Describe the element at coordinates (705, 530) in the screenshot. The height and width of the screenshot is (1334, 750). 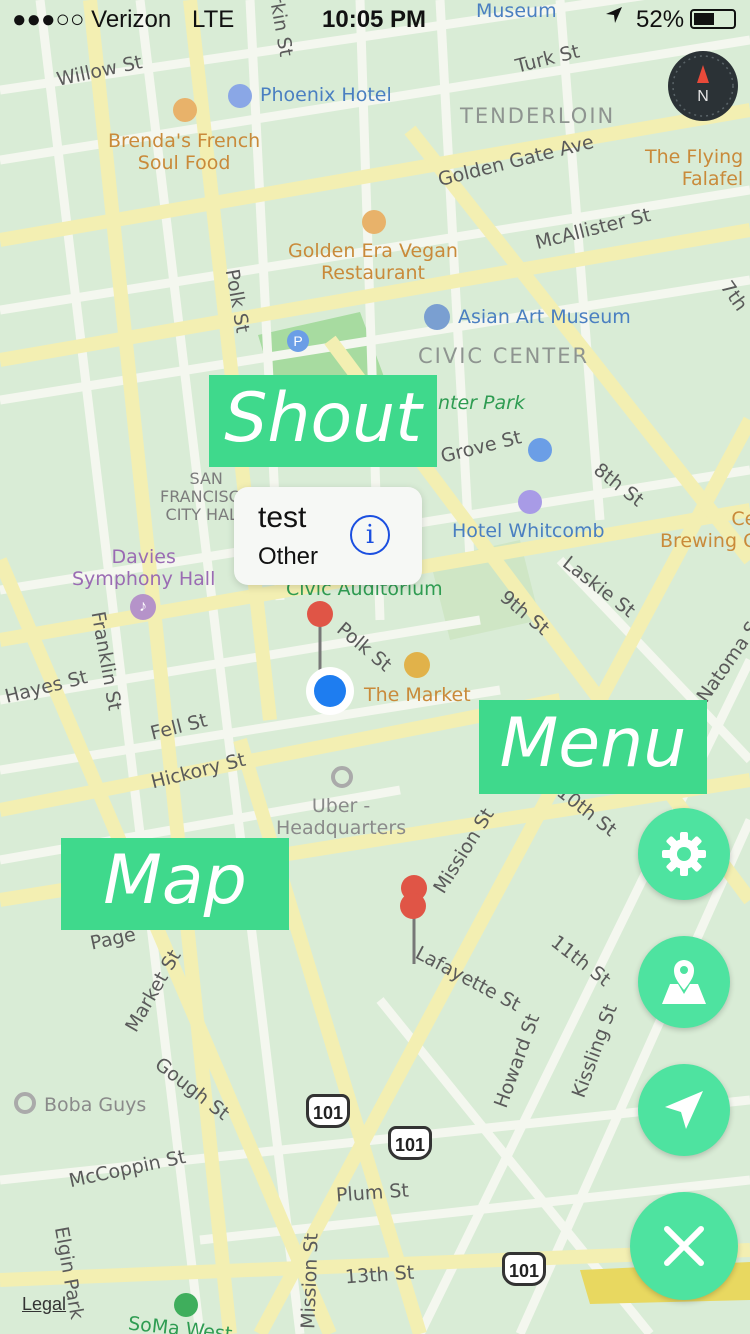
I see `poi-label: Ce Brewing C` at that location.